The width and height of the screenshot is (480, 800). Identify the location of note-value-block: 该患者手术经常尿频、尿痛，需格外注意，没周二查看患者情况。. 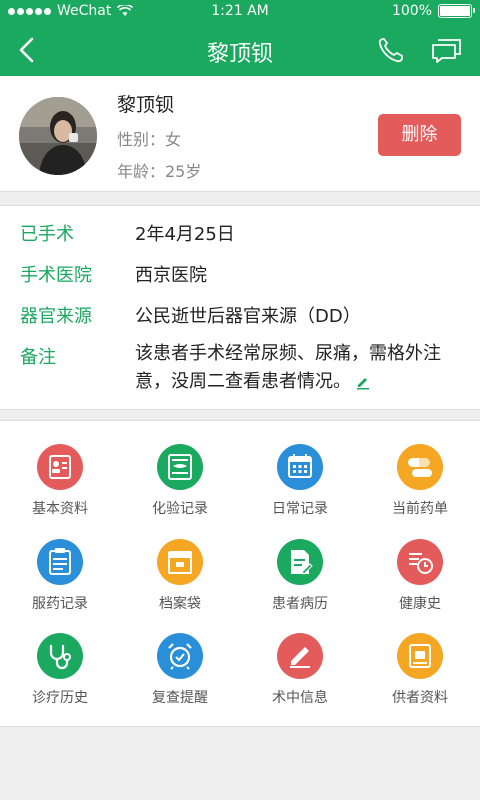
(301, 368).